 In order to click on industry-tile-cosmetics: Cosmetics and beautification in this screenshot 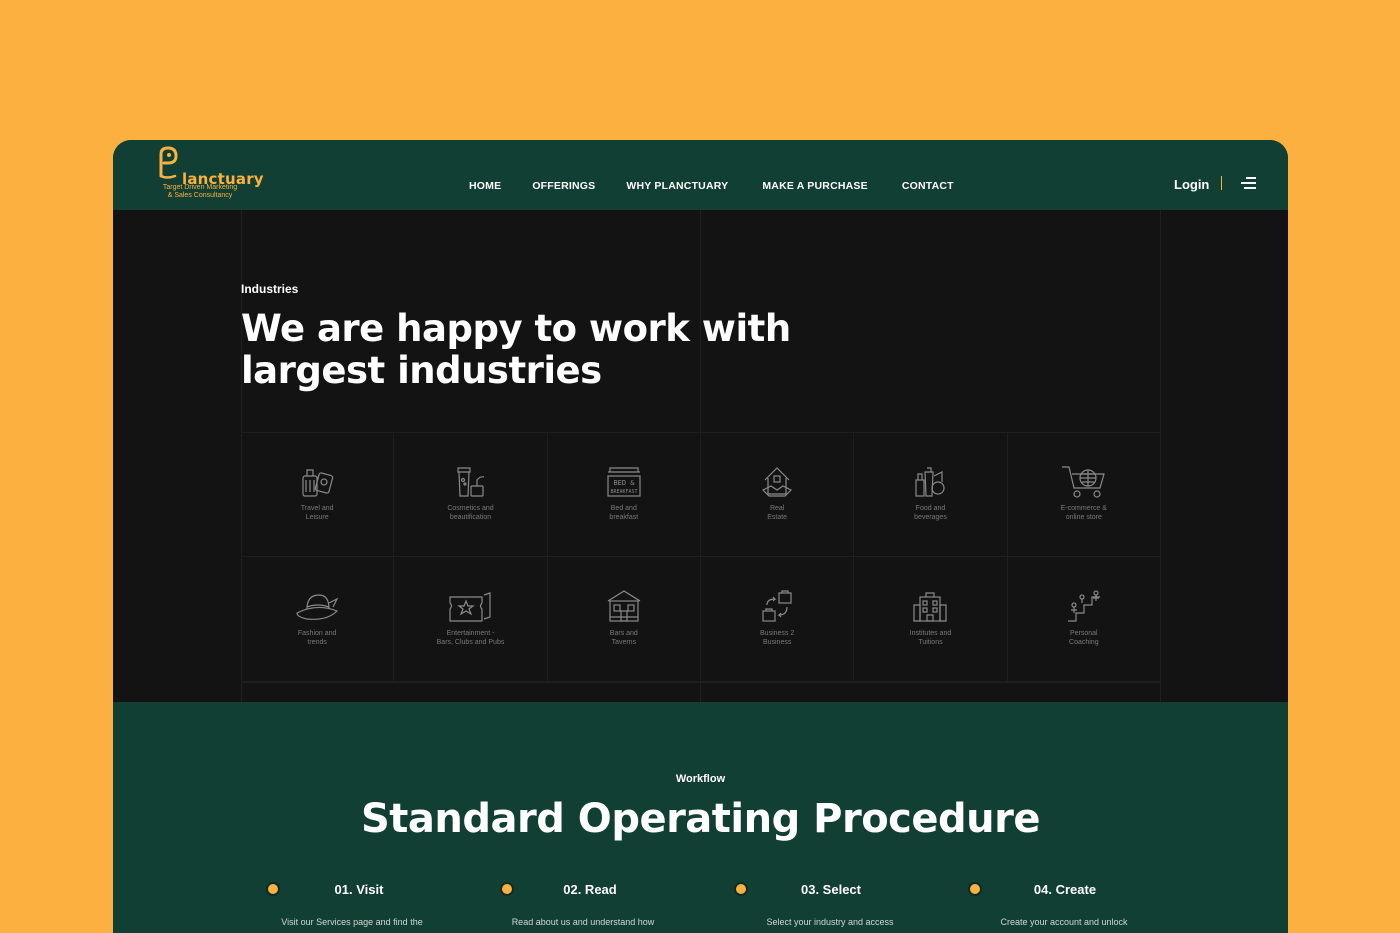, I will do `click(471, 494)`.